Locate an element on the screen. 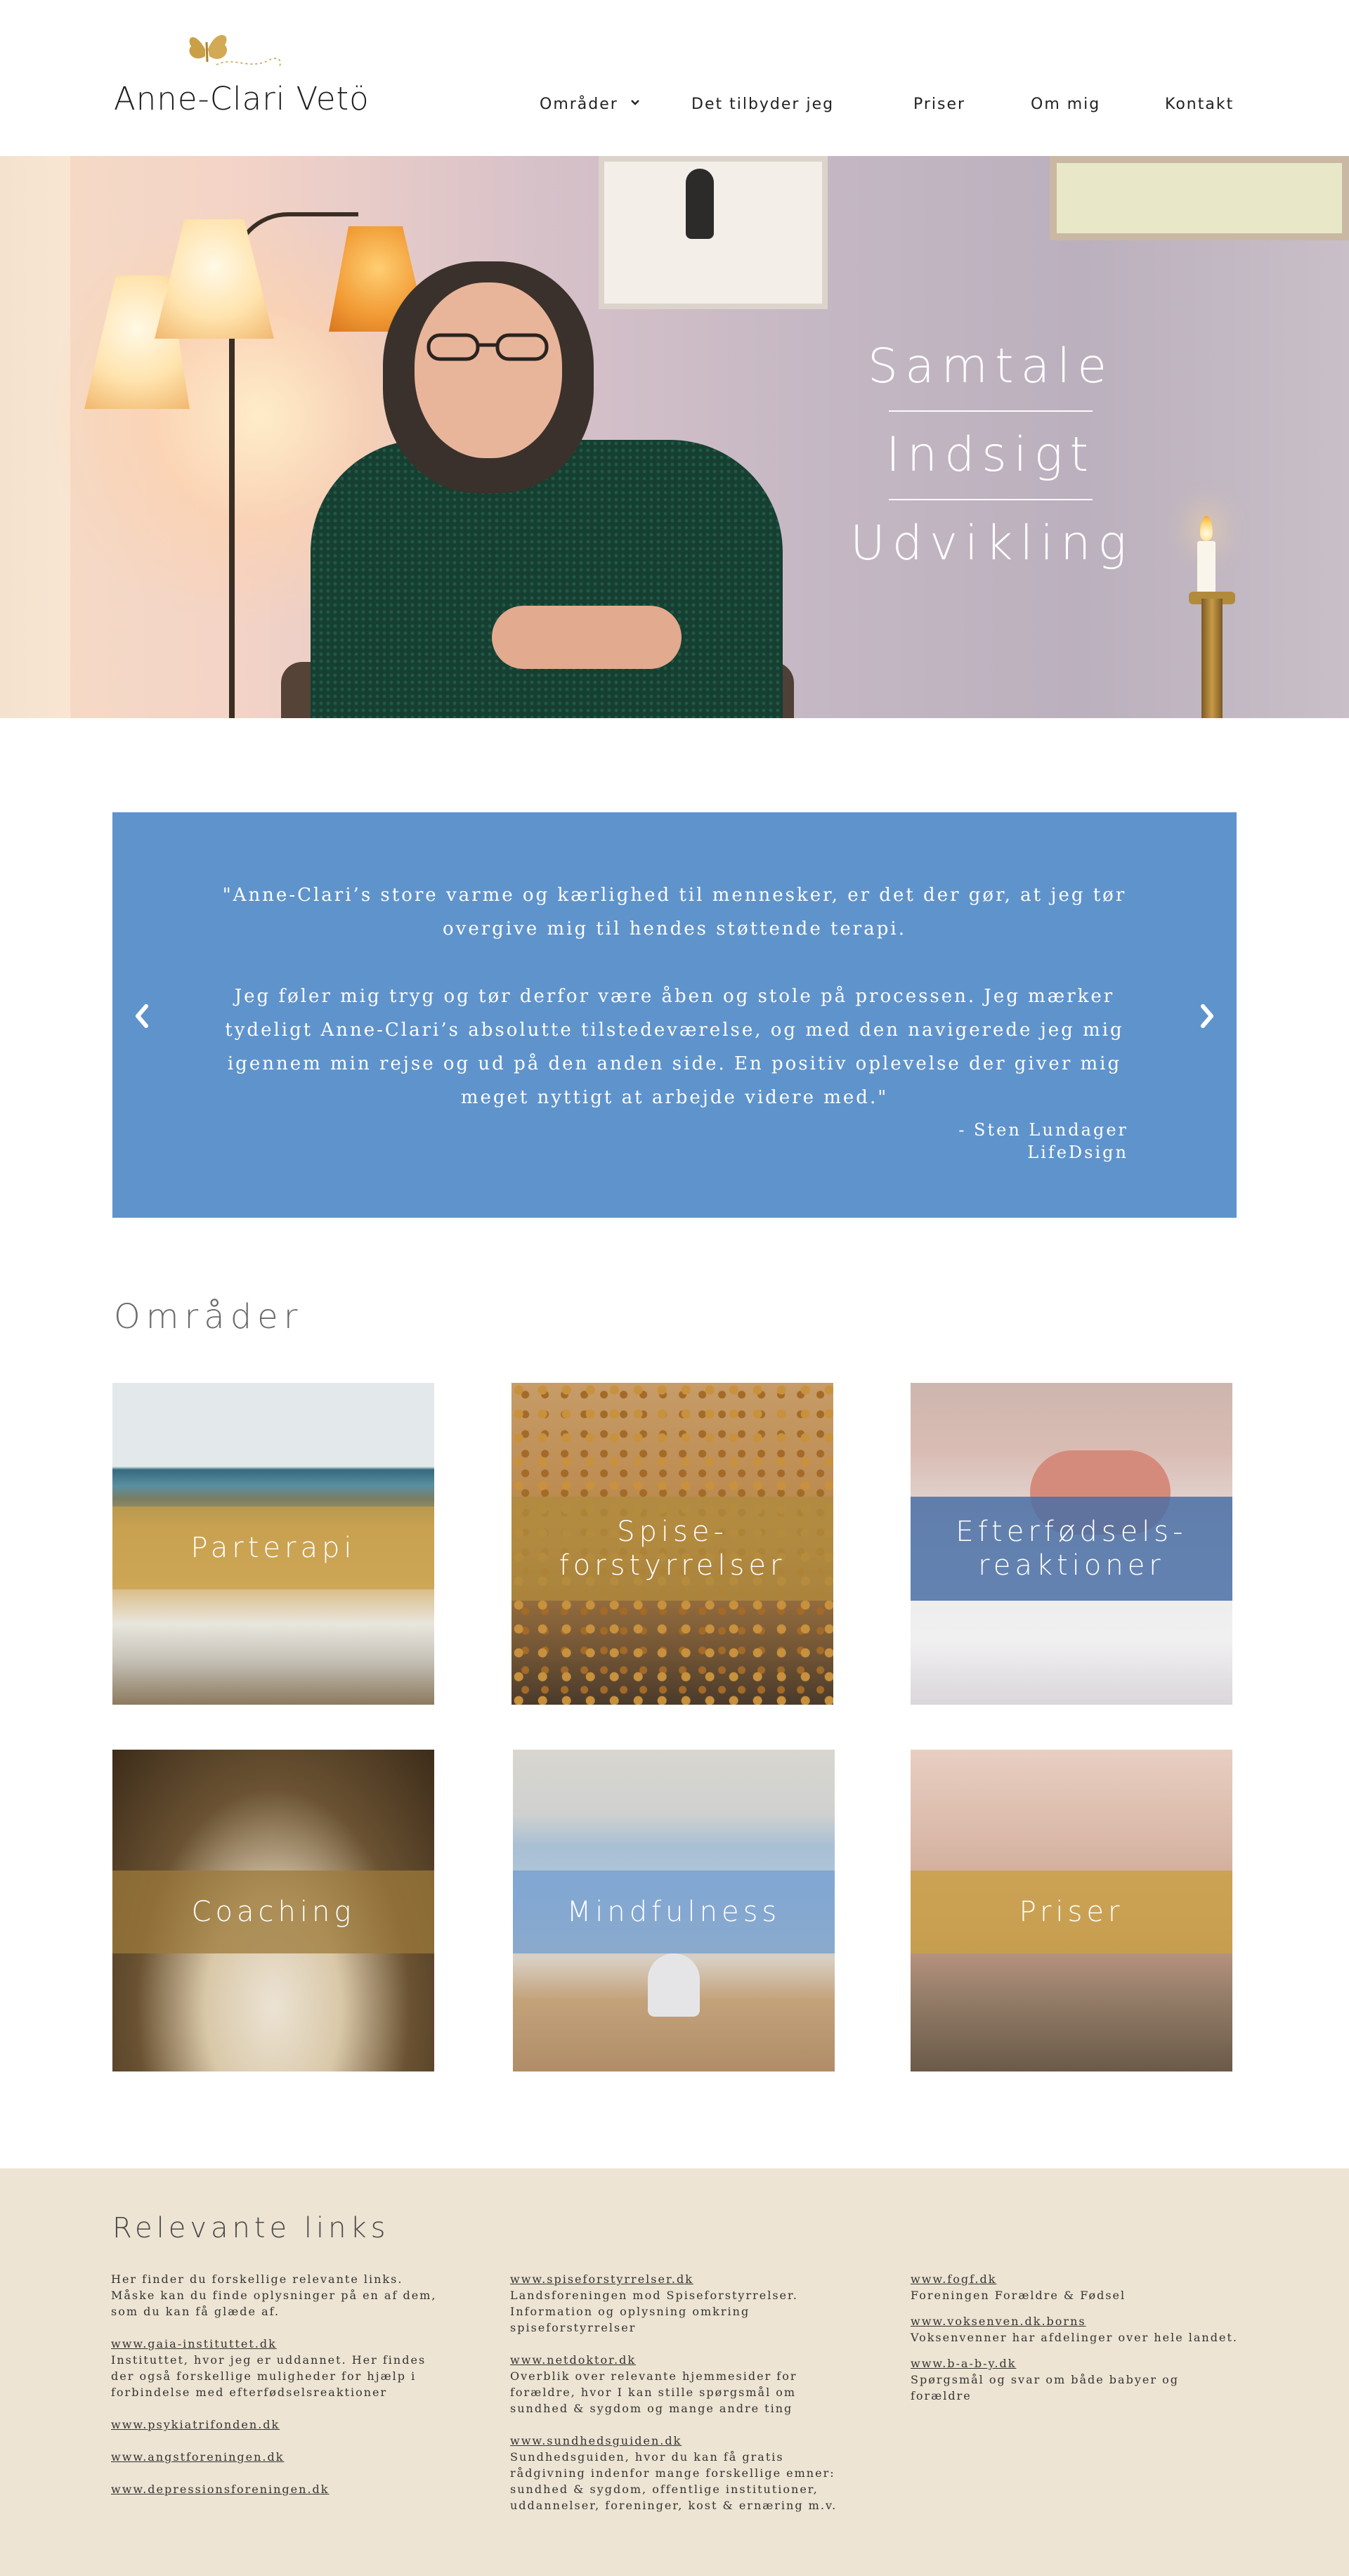 This screenshot has height=2576, width=1349. nav-item-omrader: Områder is located at coordinates (590, 104).